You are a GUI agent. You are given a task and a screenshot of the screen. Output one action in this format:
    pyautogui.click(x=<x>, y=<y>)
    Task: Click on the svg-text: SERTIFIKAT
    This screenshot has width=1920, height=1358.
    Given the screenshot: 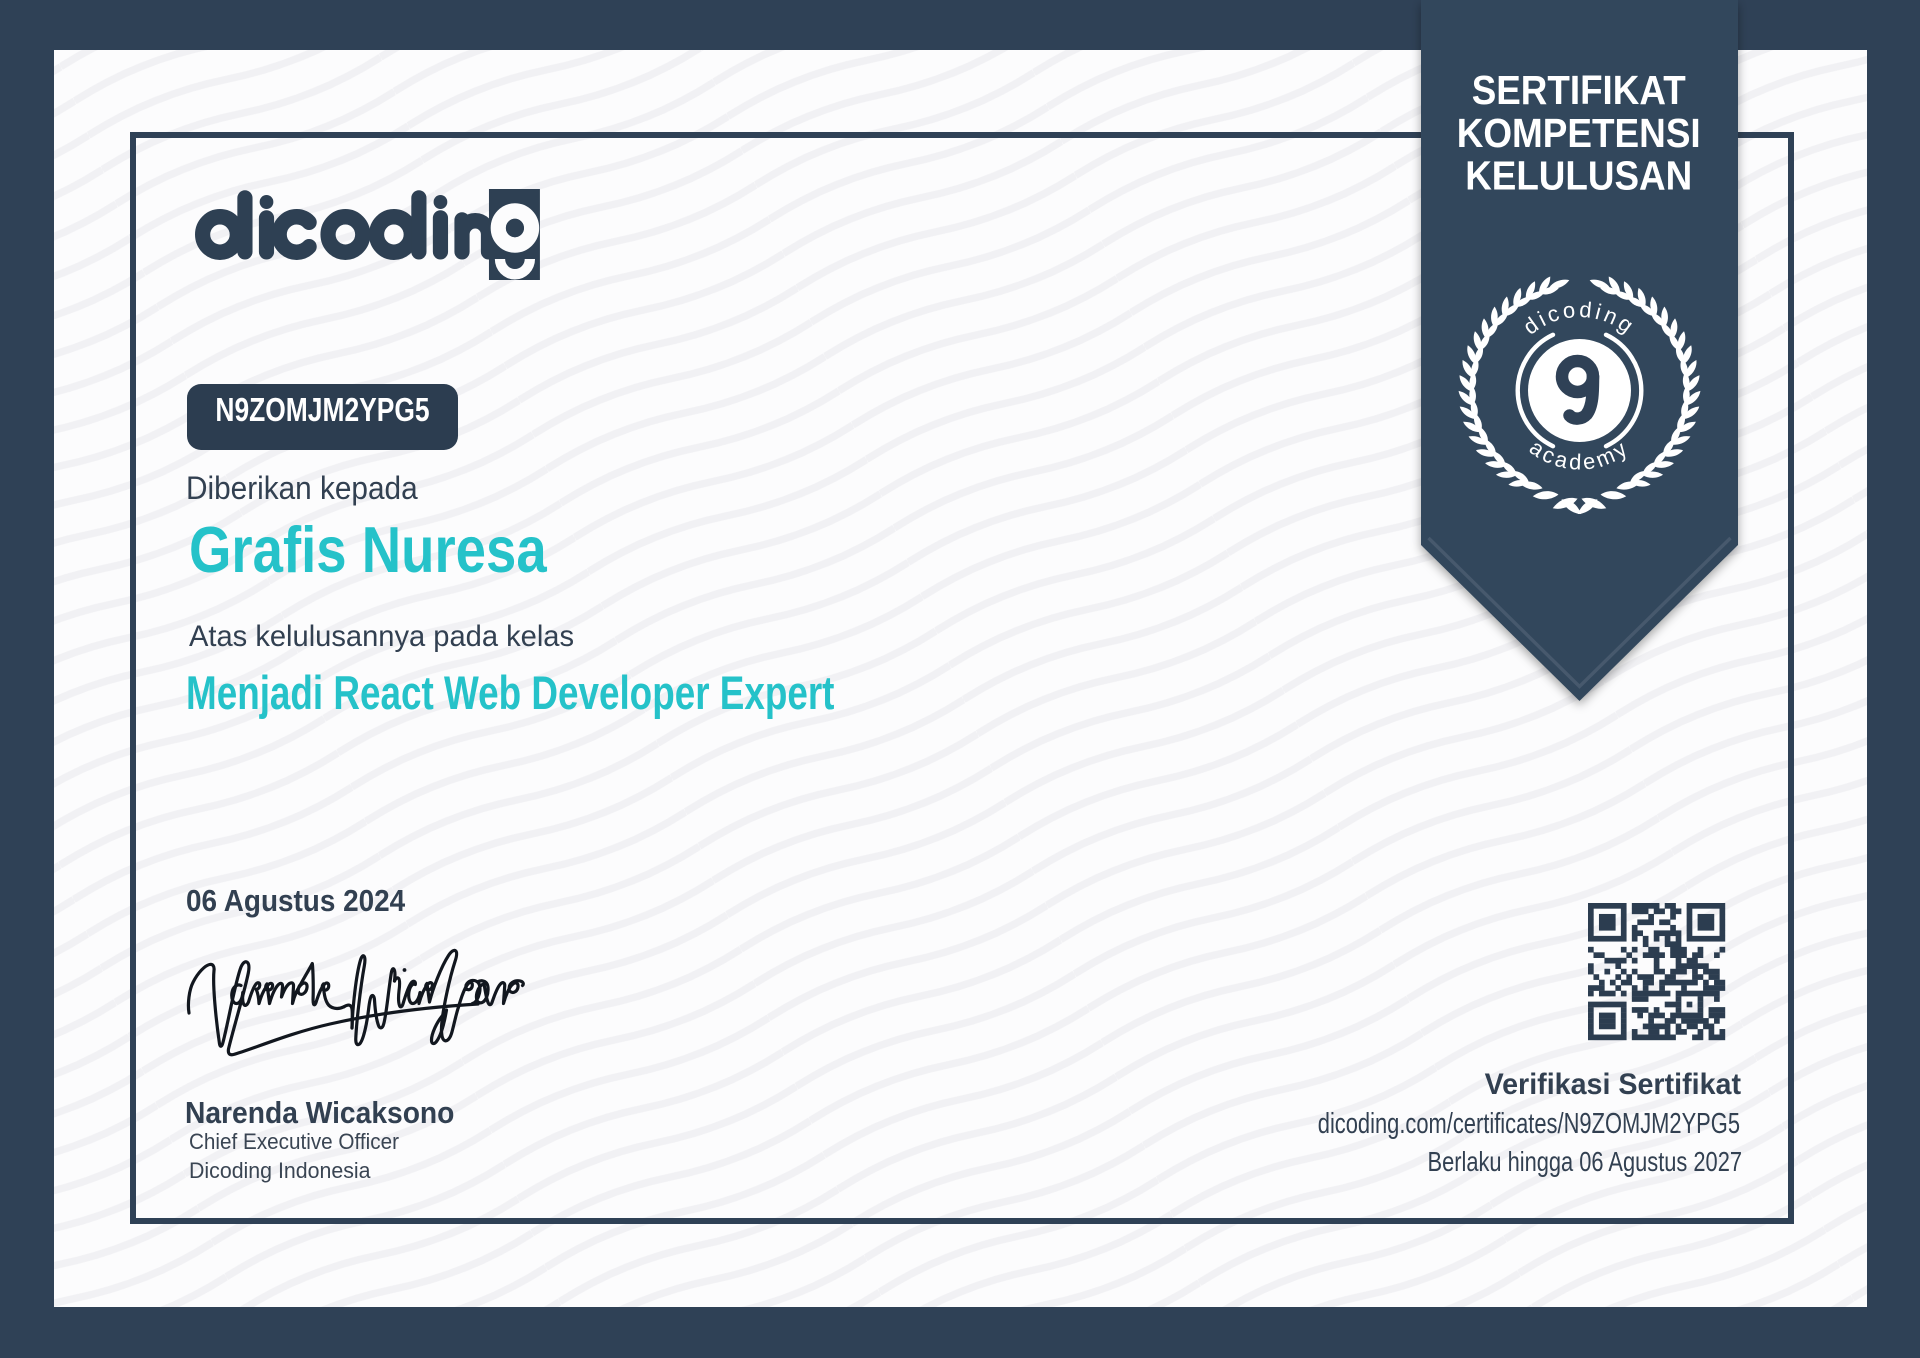 What is the action you would take?
    pyautogui.click(x=1579, y=90)
    